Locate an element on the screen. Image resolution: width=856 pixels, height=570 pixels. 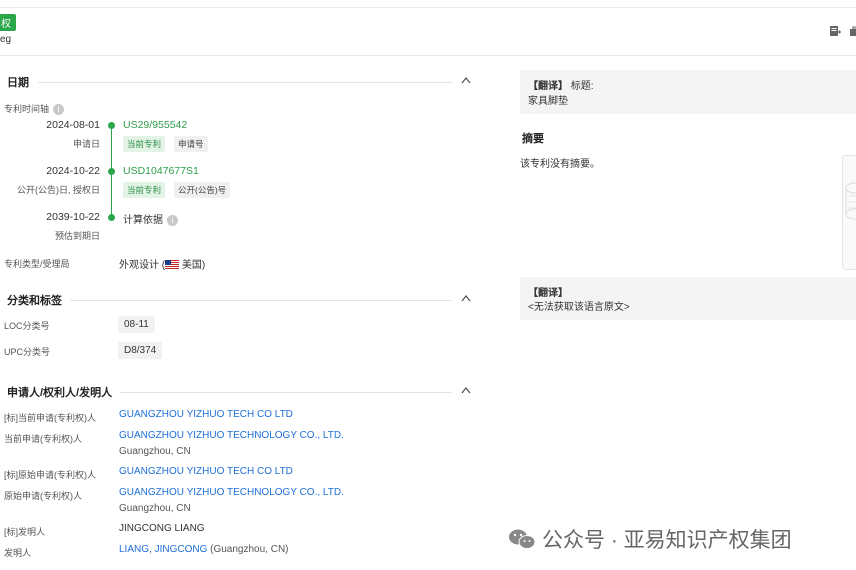
translated-title-value: 家具脚垫 is located at coordinates (548, 101).